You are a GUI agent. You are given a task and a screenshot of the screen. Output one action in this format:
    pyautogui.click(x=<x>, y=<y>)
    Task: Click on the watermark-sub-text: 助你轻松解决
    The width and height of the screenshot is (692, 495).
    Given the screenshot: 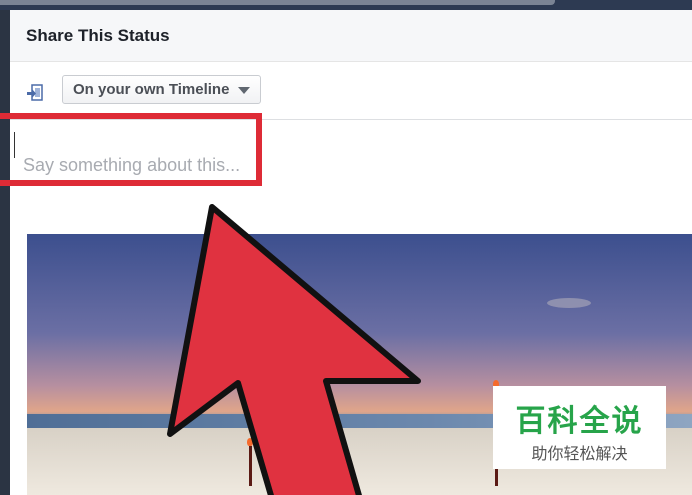 What is the action you would take?
    pyautogui.click(x=579, y=454)
    